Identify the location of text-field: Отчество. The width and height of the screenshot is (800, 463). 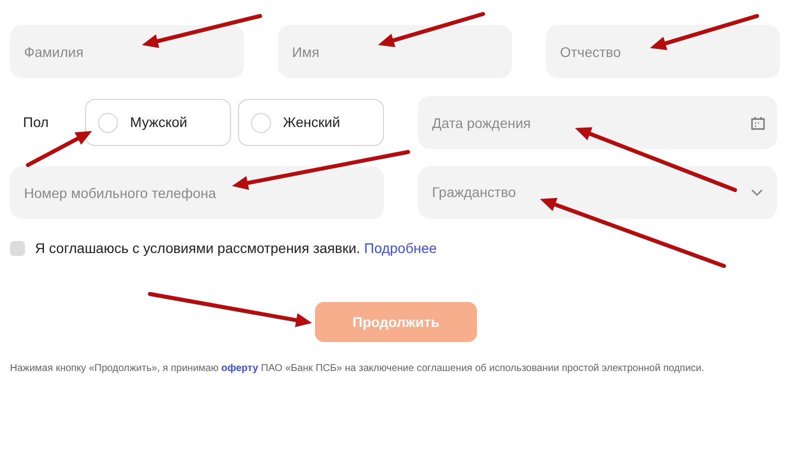
(663, 51).